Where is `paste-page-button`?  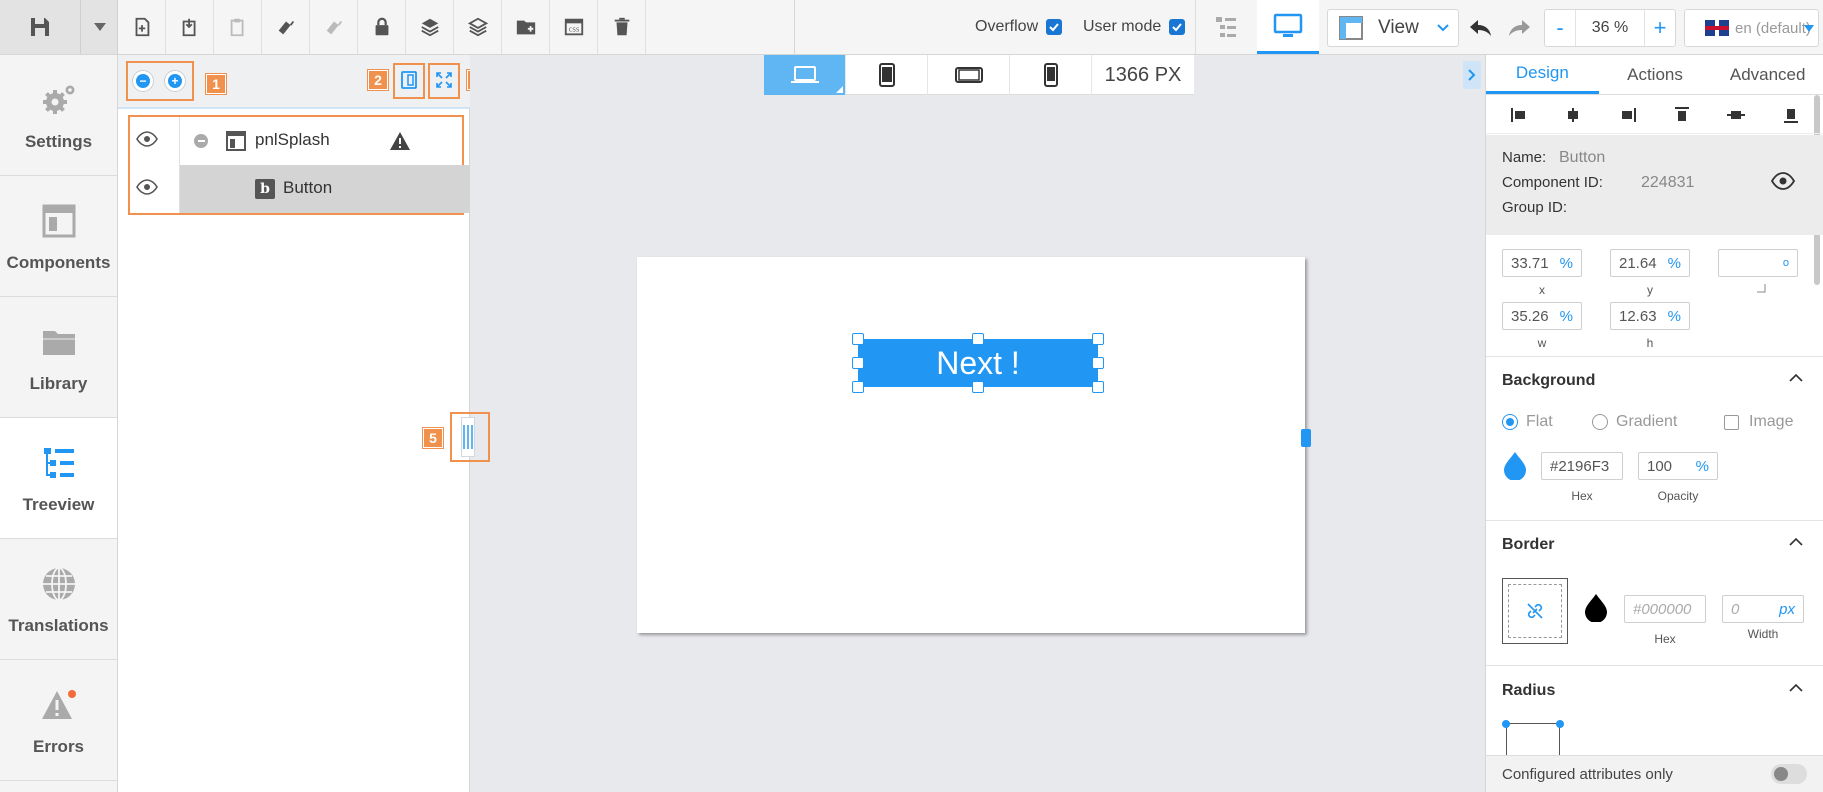
paste-page-button is located at coordinates (238, 27).